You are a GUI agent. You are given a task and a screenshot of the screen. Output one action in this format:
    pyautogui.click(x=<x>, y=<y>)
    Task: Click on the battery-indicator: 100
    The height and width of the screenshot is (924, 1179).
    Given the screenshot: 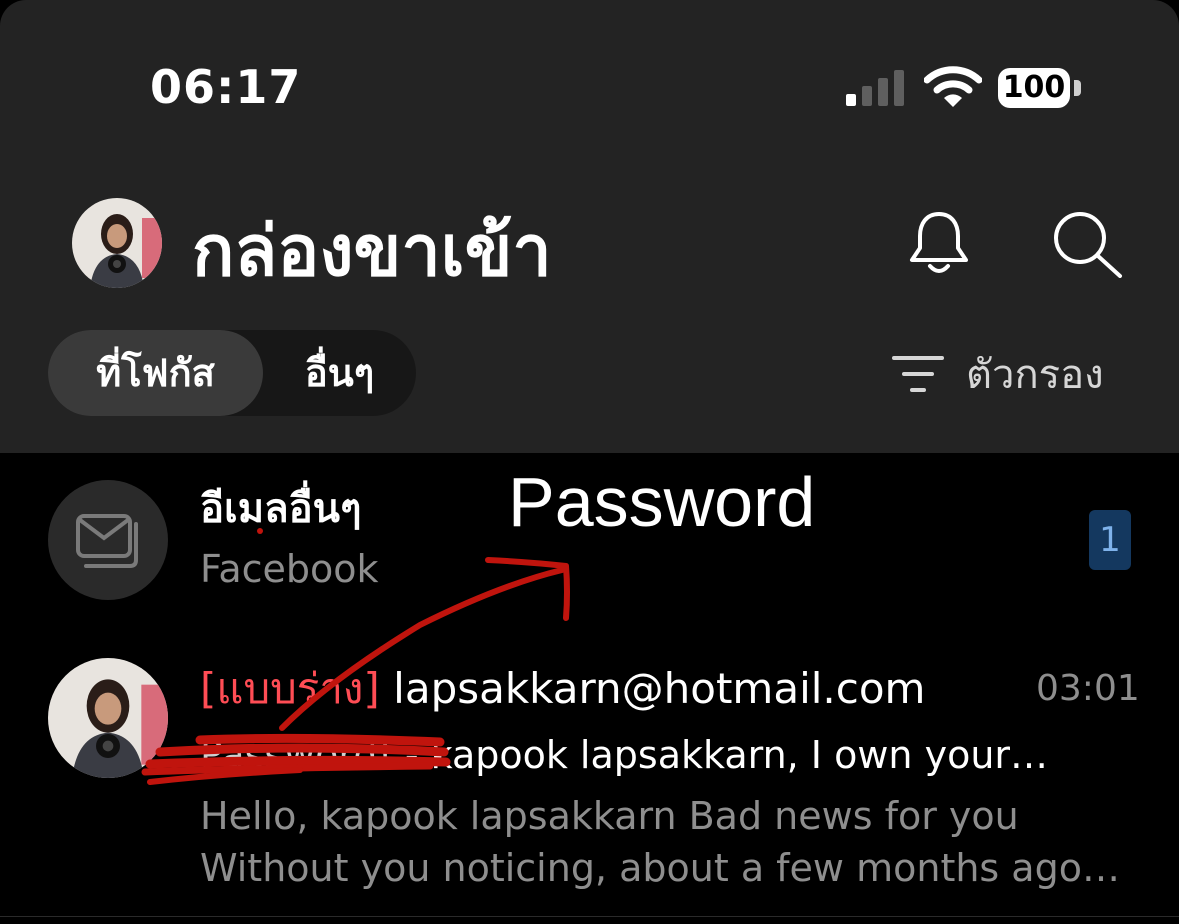 What is the action you would take?
    pyautogui.click(x=1034, y=88)
    